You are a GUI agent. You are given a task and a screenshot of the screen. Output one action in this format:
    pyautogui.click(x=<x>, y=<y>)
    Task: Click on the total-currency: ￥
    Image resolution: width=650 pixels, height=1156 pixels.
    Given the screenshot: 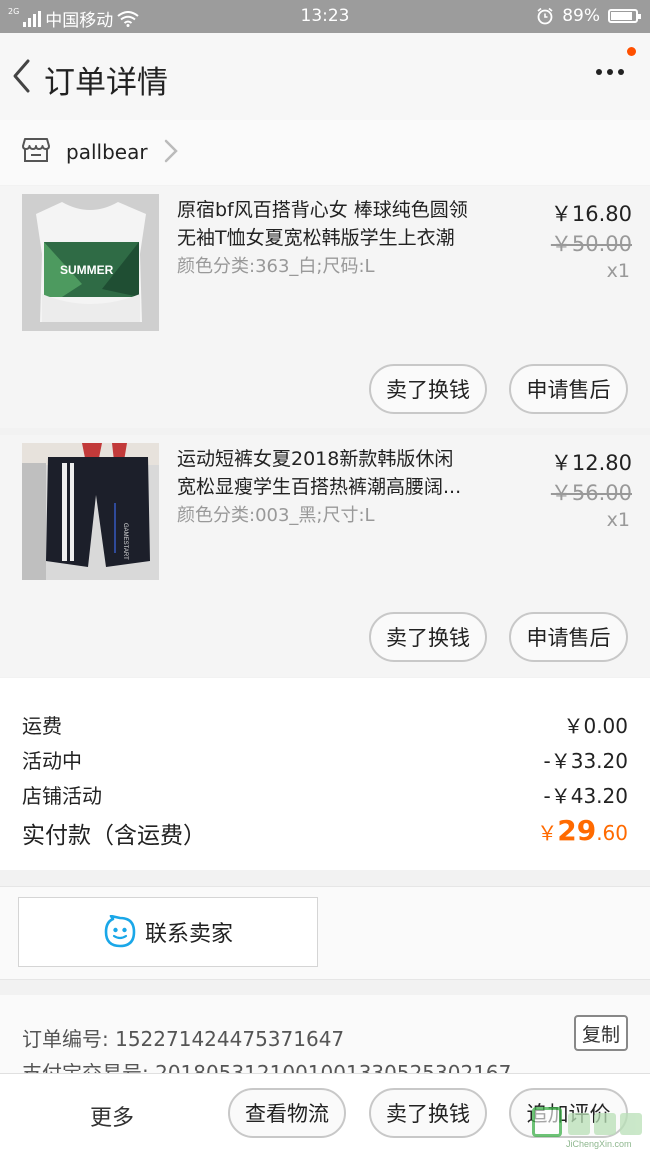 What is the action you would take?
    pyautogui.click(x=547, y=833)
    